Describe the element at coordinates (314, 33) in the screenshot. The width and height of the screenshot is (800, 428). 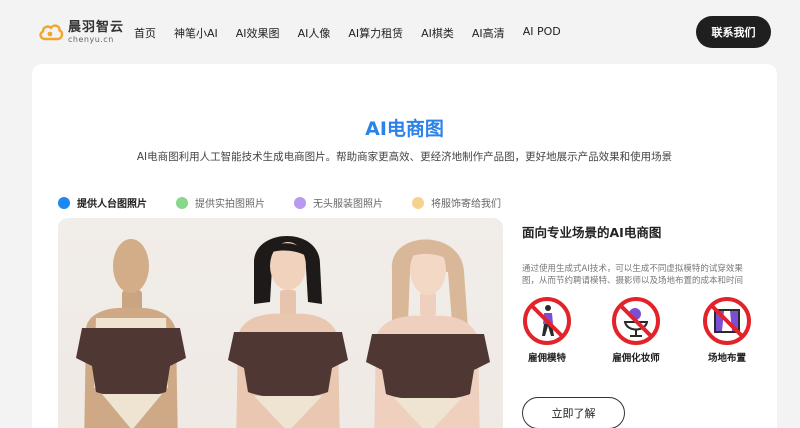
I see `nav-item-ai-portrait: AI人像` at that location.